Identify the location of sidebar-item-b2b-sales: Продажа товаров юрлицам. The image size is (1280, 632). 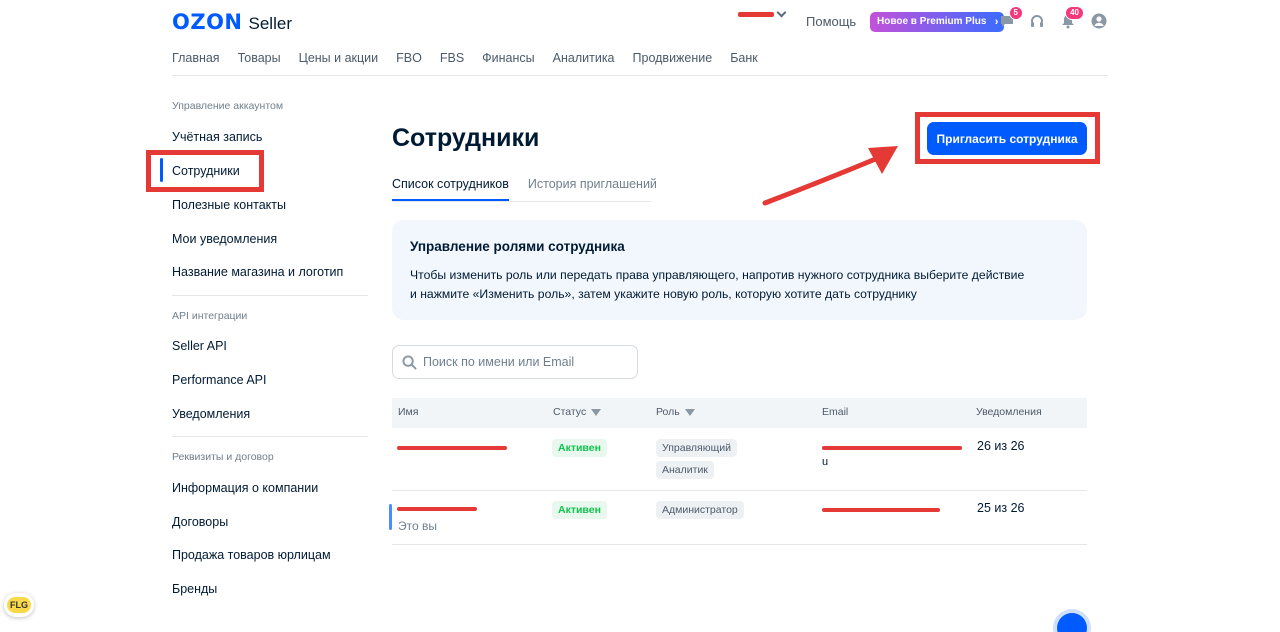
(251, 555).